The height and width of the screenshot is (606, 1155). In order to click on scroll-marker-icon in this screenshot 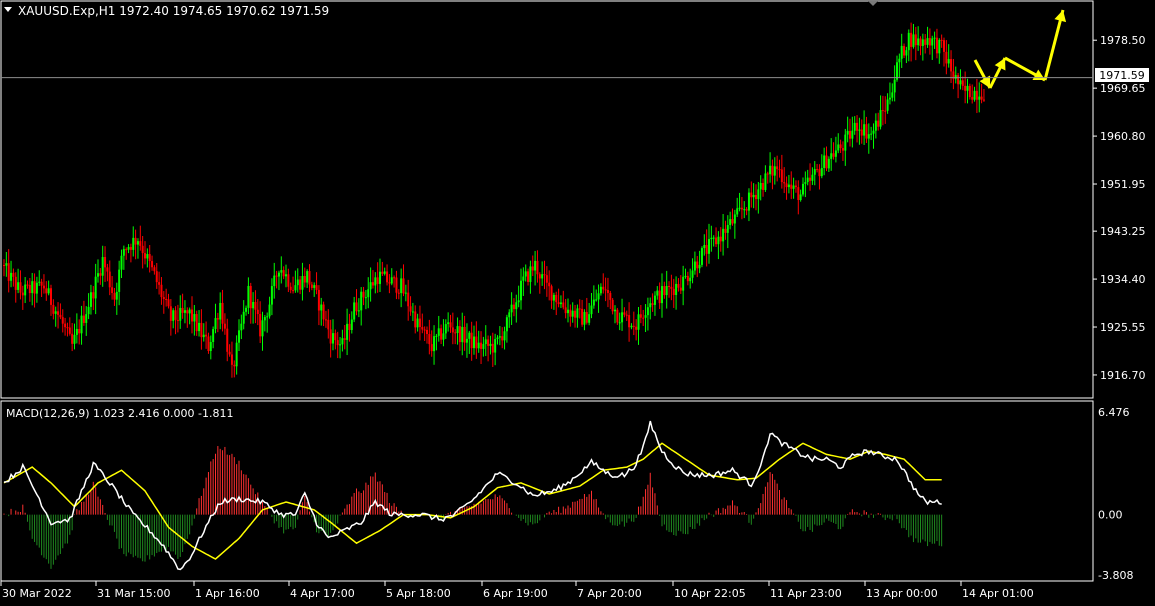, I will do `click(873, 3)`.